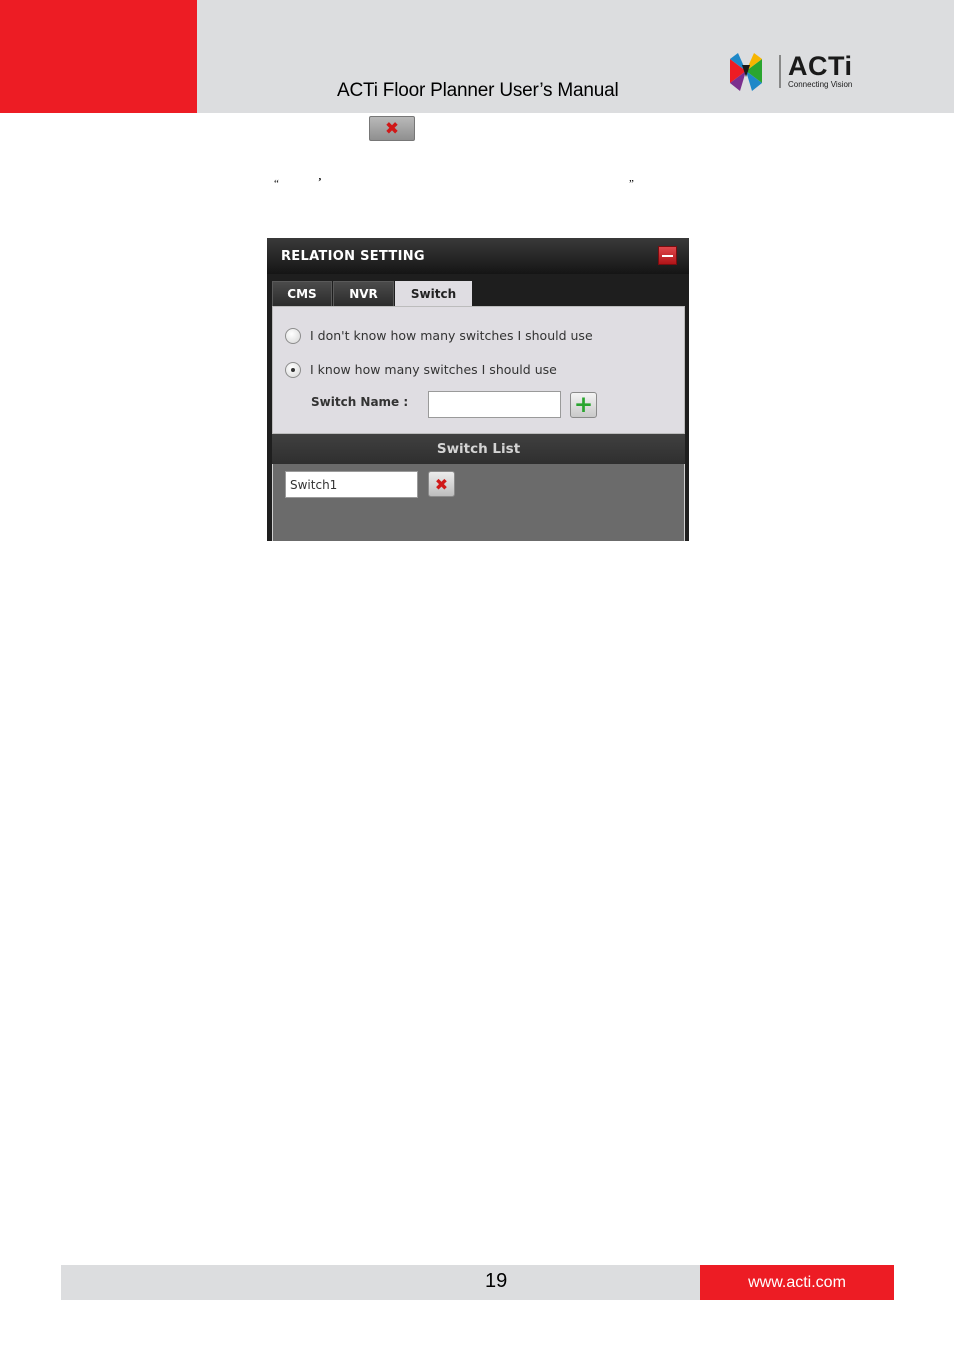  Describe the element at coordinates (631, 184) in the screenshot. I see `close-quote: ”` at that location.